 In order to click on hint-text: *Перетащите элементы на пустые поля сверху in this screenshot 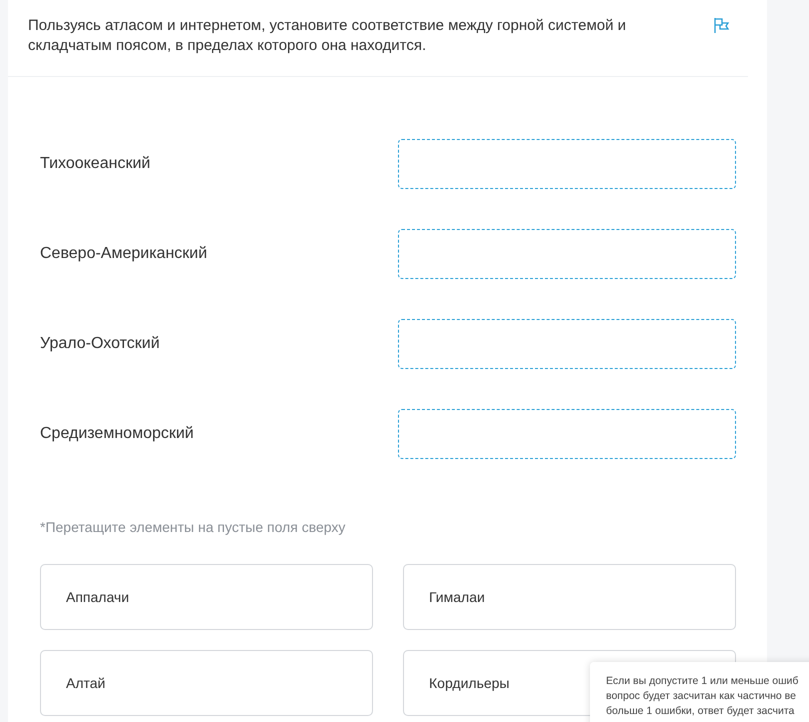, I will do `click(193, 527)`.